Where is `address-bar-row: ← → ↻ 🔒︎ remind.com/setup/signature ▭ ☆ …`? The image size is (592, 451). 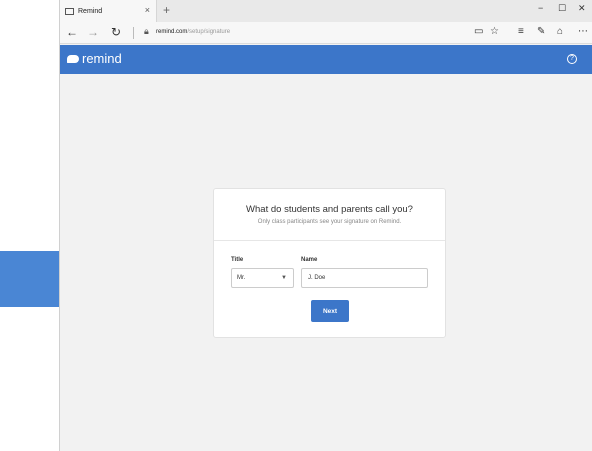 address-bar-row: ← → ↻ 🔒︎ remind.com/setup/signature ▭ ☆ … is located at coordinates (326, 33).